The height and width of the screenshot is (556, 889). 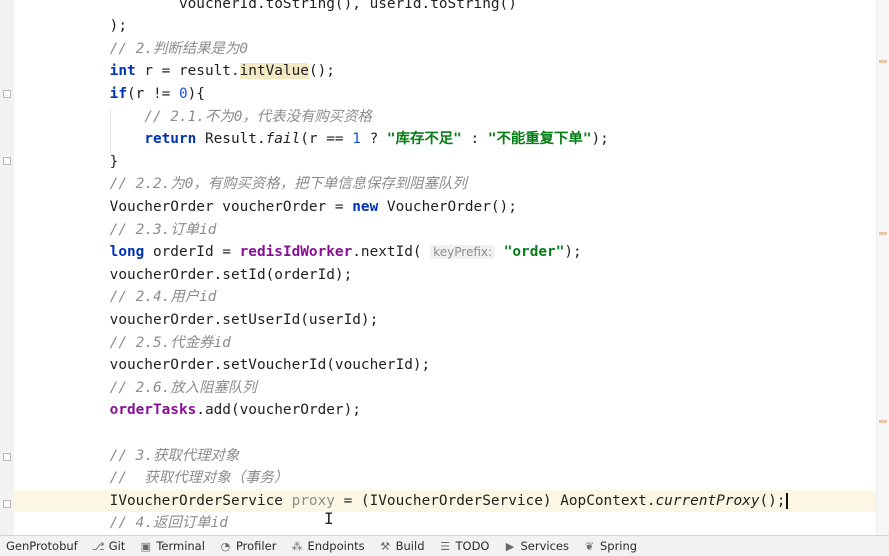 I want to click on code-token: 1, so click(x=356, y=139).